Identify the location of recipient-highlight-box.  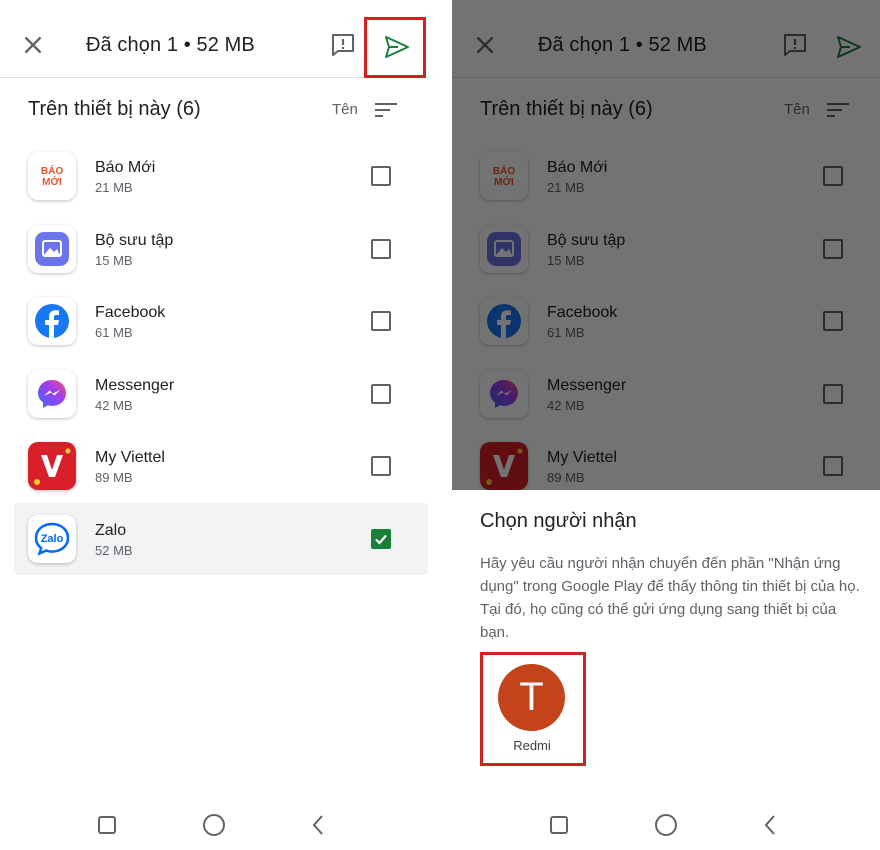
(533, 709).